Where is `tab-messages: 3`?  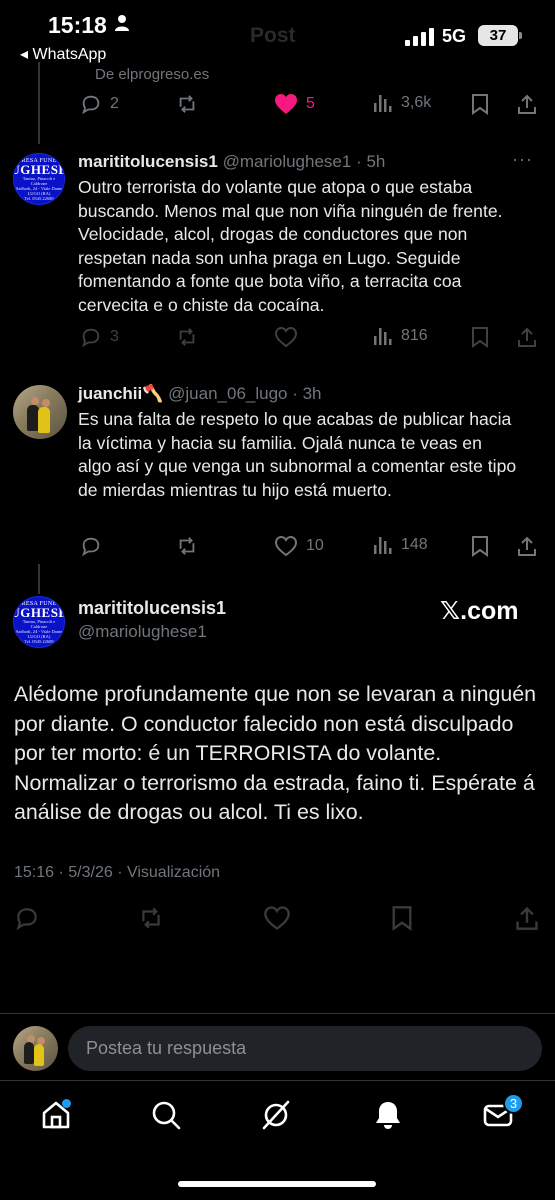
tab-messages: 3 is located at coordinates (503, 1114).